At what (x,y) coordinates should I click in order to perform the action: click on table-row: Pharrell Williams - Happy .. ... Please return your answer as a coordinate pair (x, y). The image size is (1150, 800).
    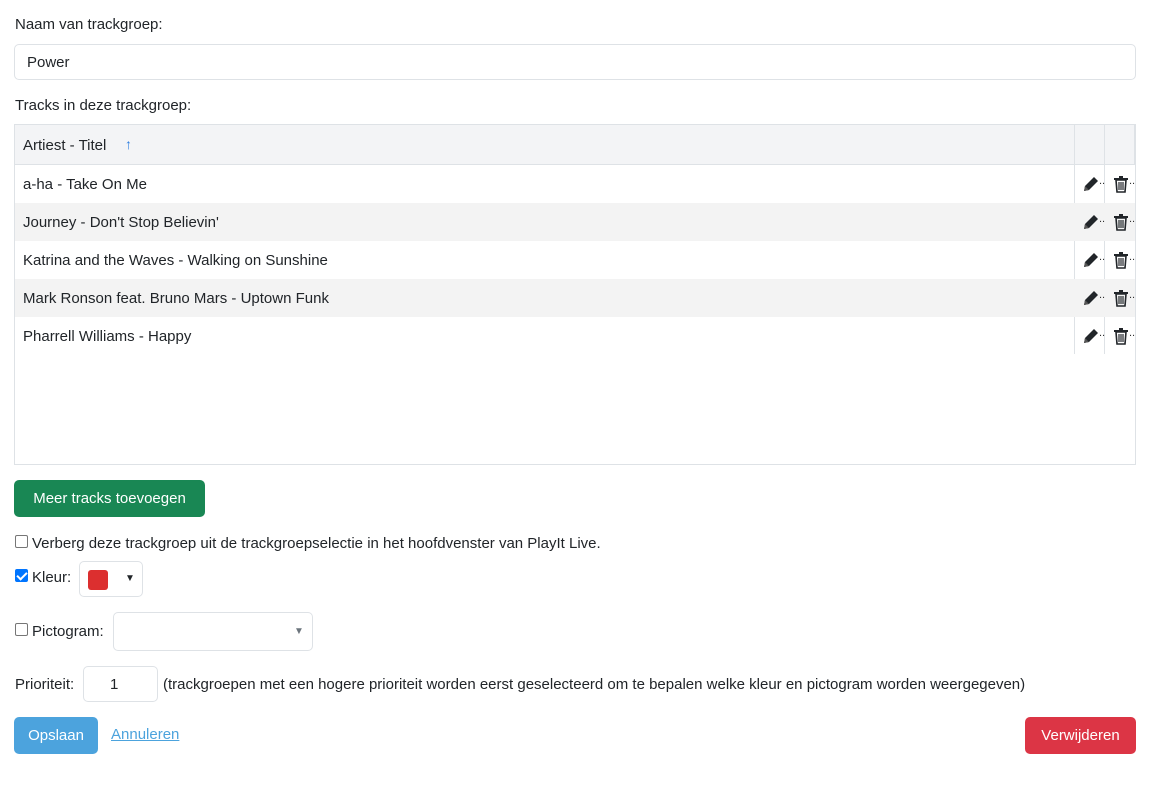
    Looking at the image, I should click on (575, 336).